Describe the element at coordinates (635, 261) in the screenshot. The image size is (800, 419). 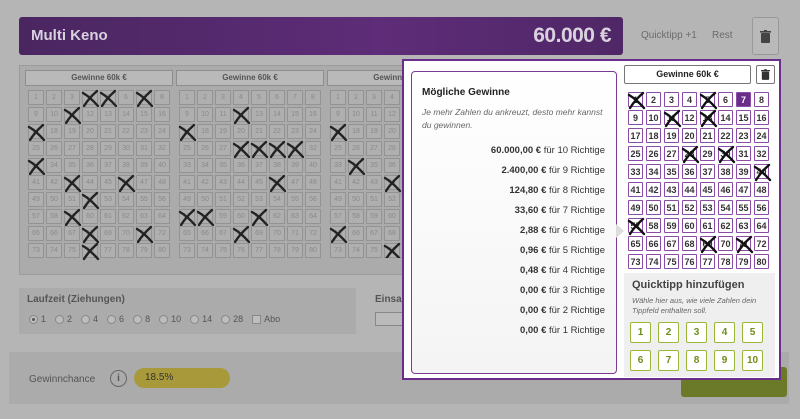
I see `number-cell: 73` at that location.